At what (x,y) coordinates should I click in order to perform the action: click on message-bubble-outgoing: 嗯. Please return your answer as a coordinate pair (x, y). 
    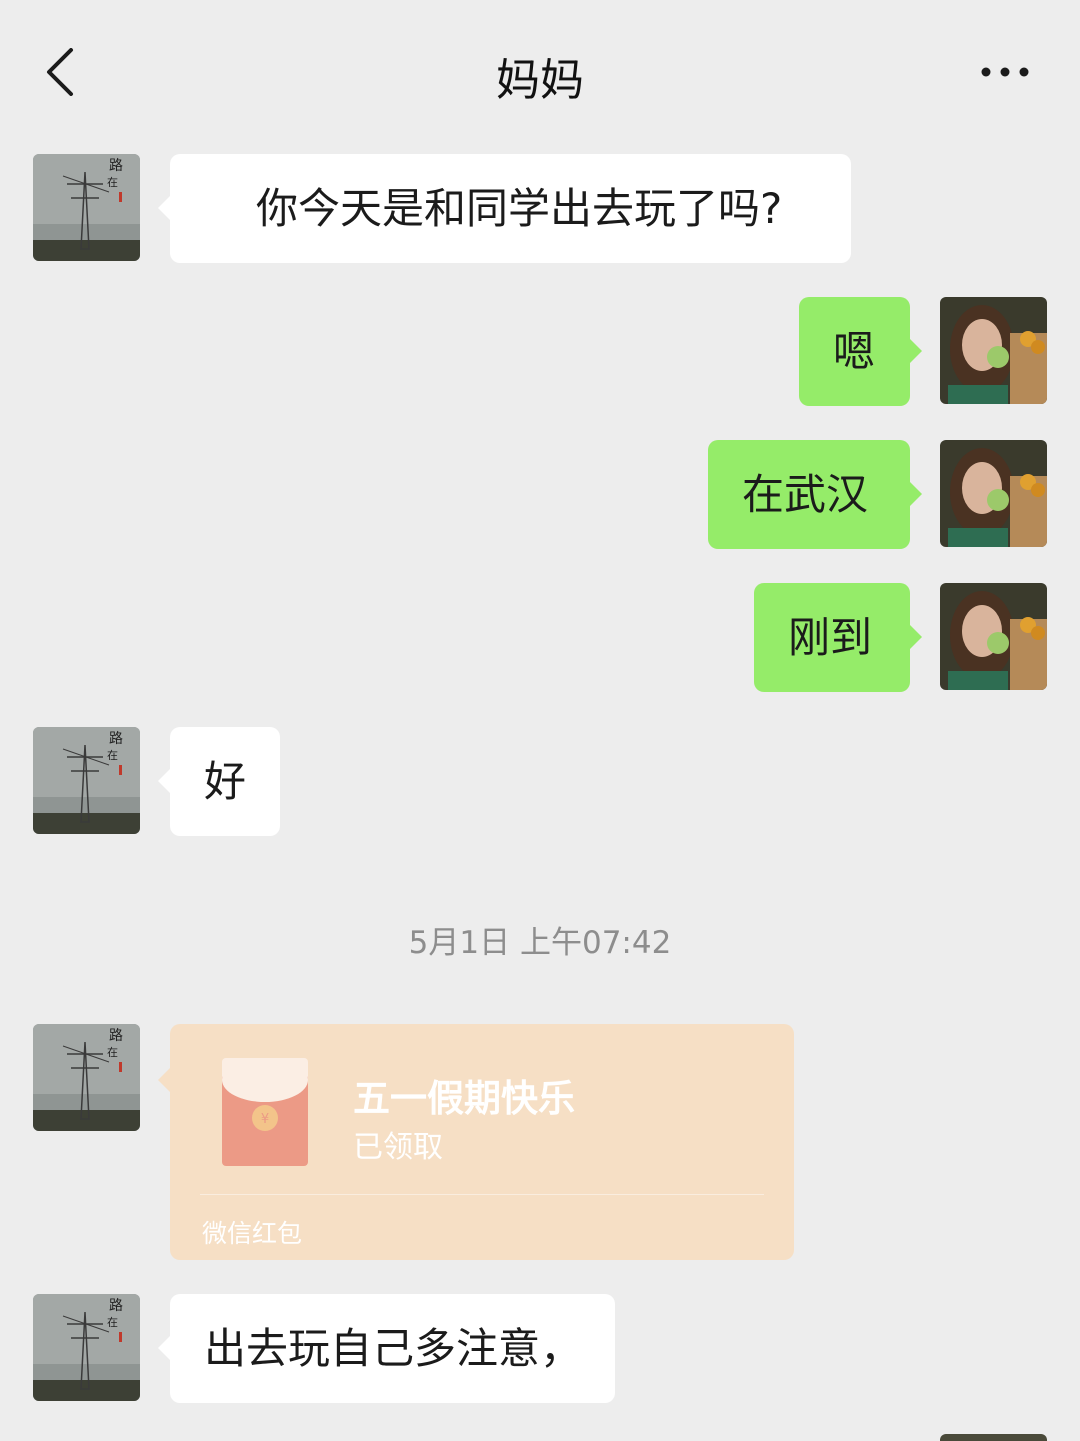
    Looking at the image, I should click on (860, 351).